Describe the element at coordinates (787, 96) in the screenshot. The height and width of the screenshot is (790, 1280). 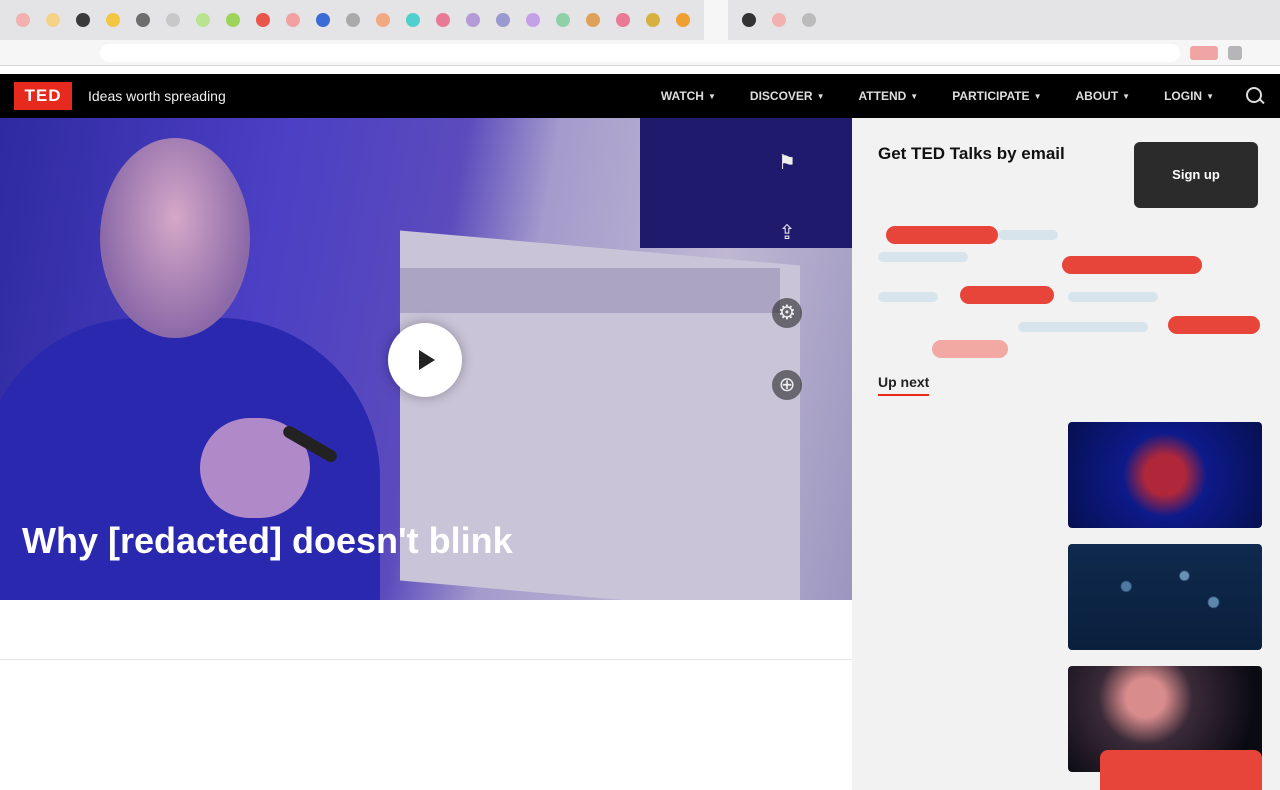
I see `nav-discover: DISCOVER ▼` at that location.